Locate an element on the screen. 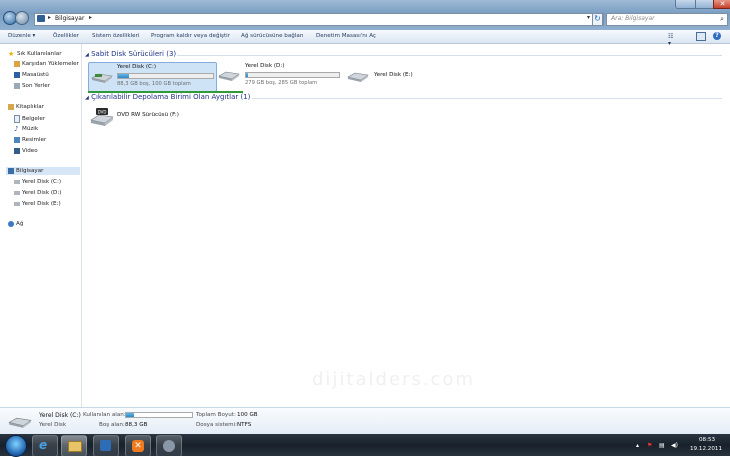 The height and width of the screenshot is (457, 730). nav-favorites: ★ Sık Kullanılanlar is located at coordinates (35, 54).